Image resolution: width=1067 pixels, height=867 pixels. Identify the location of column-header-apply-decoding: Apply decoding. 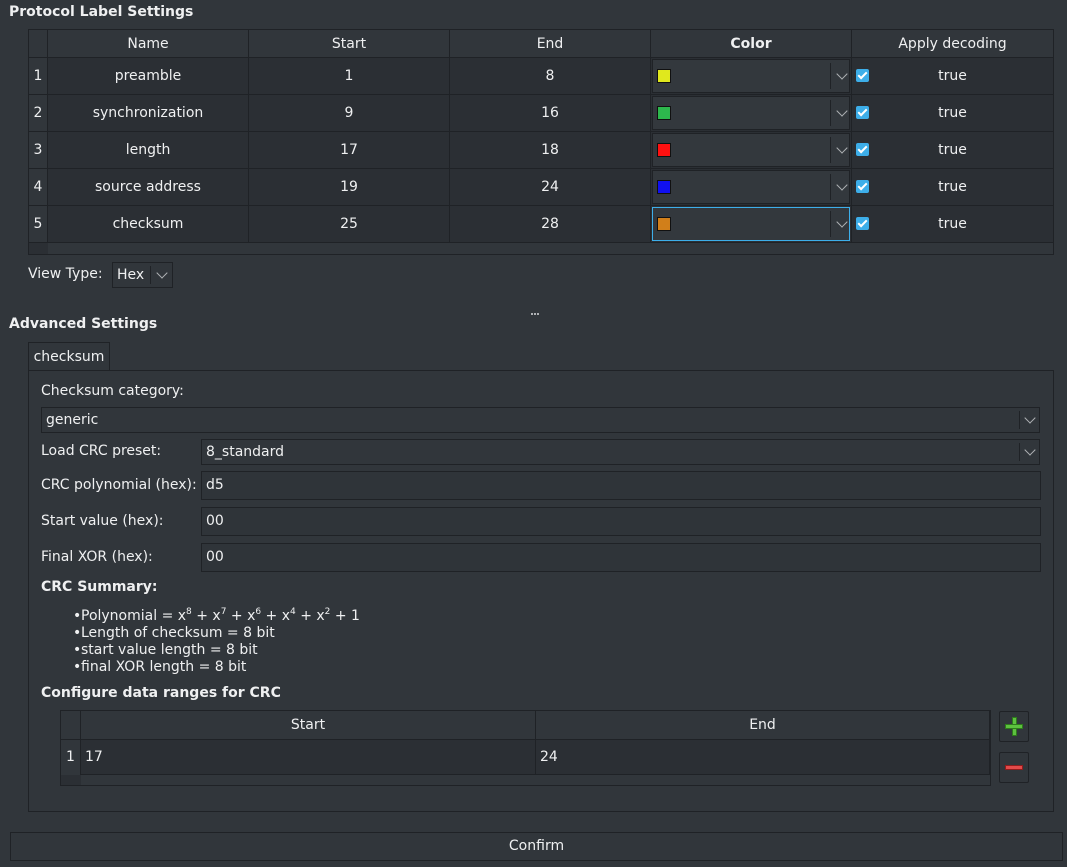
(953, 44).